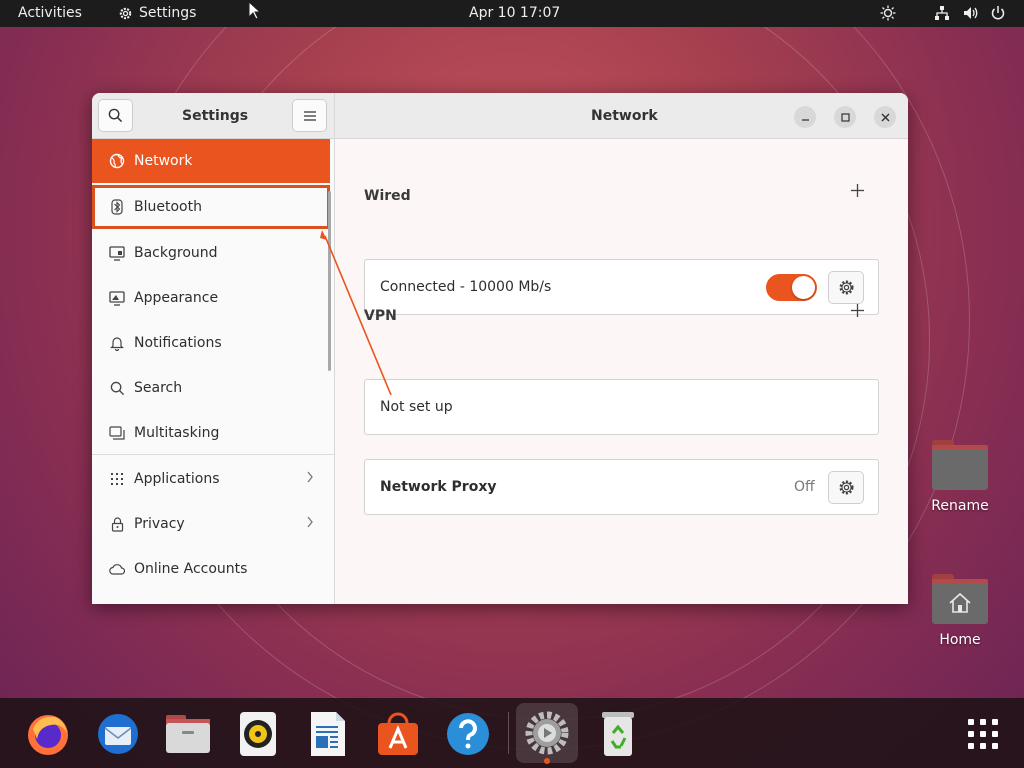  I want to click on dock-show-applications, so click(983, 734).